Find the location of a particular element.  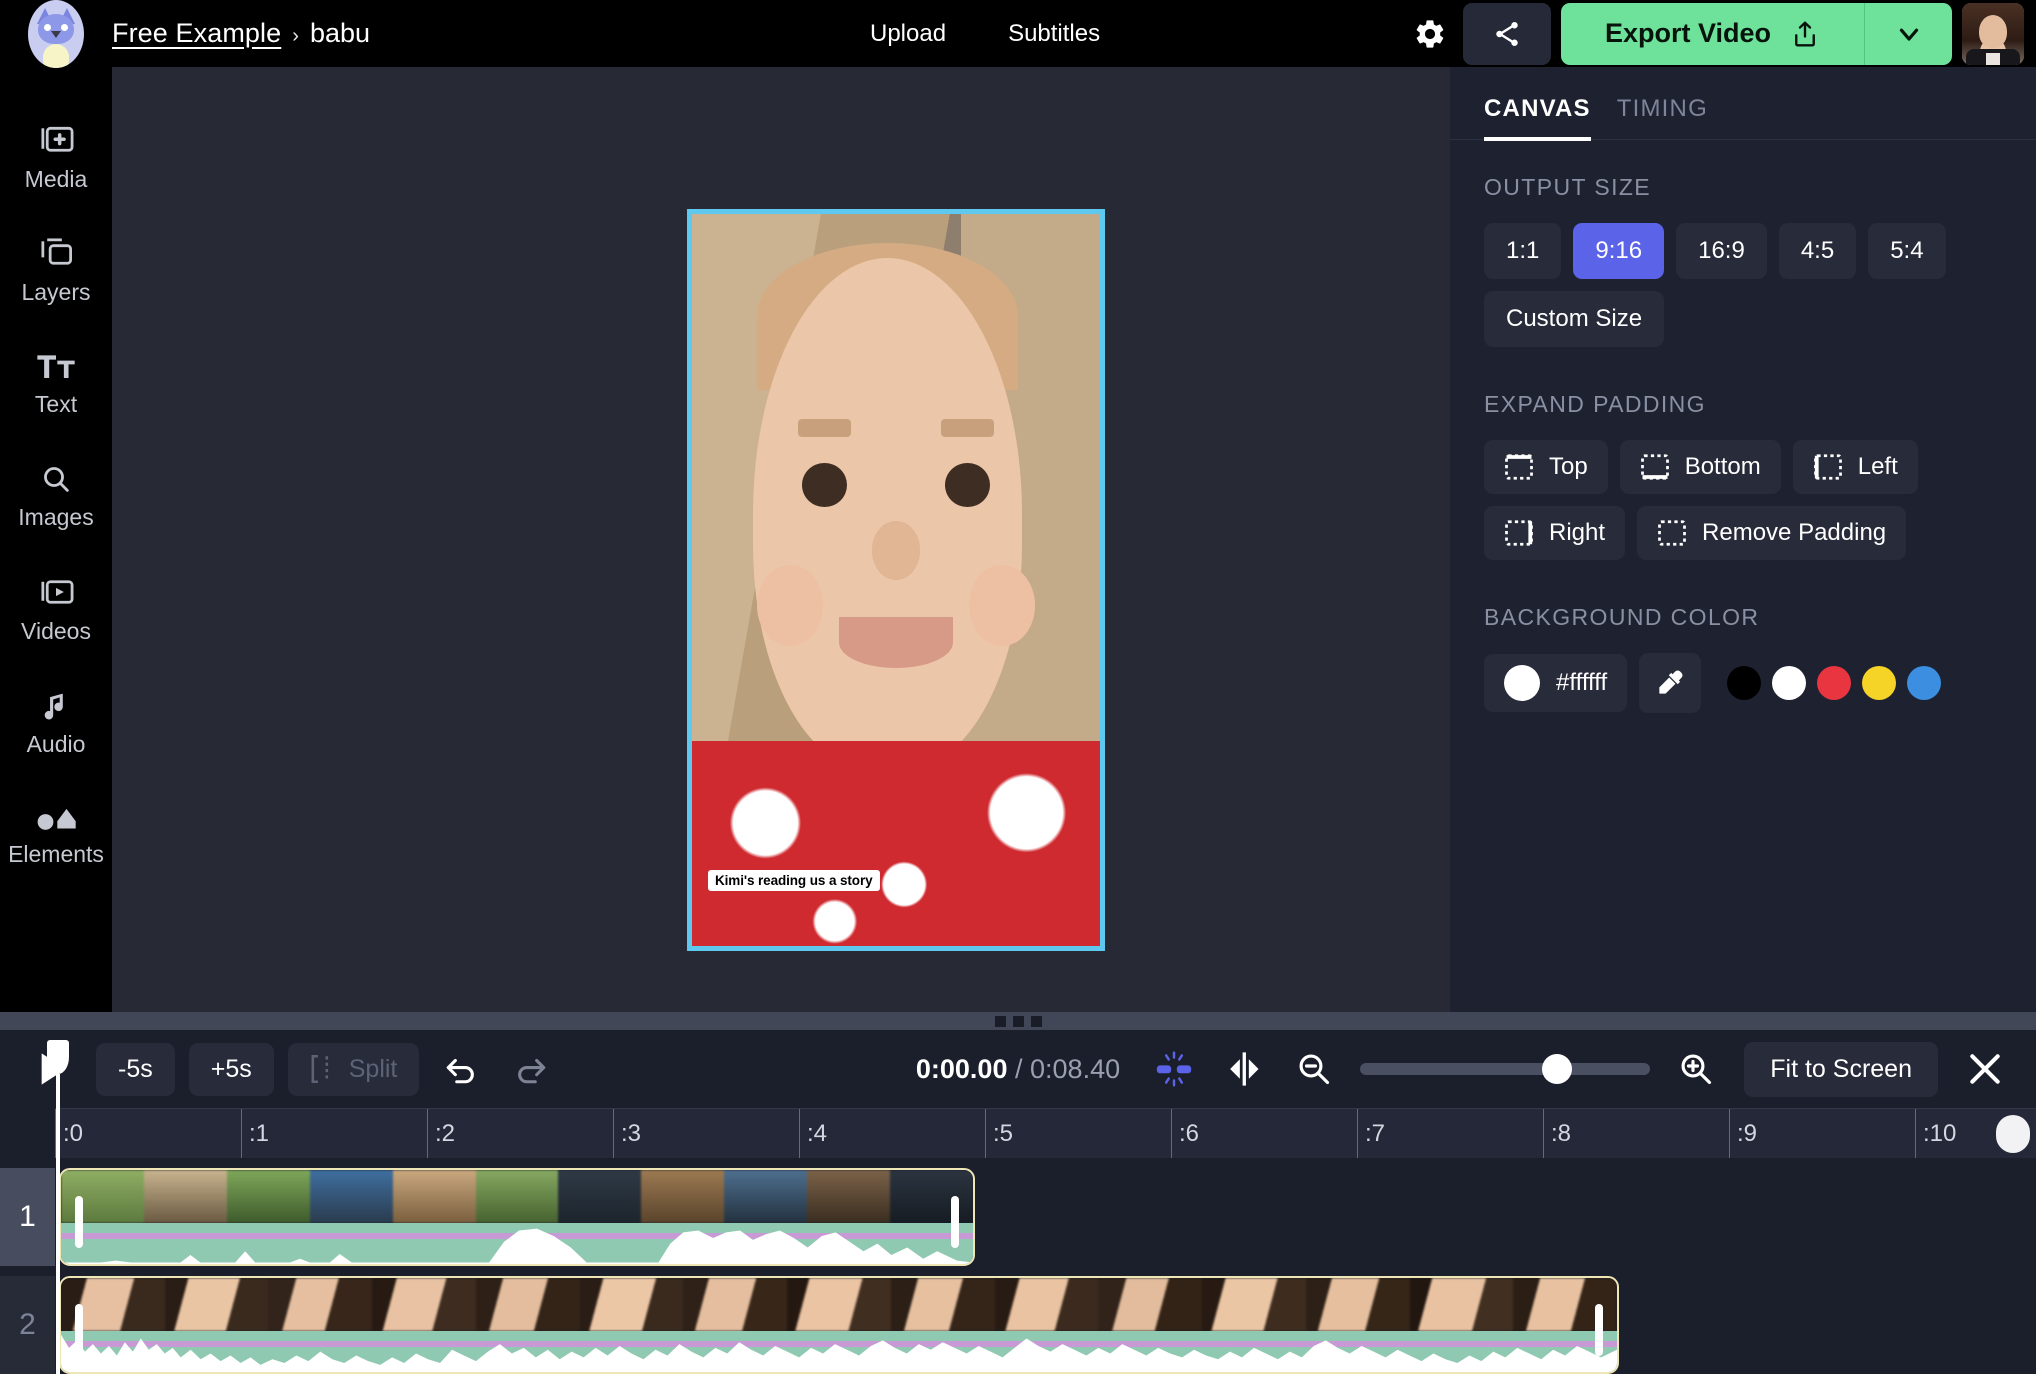

output-size-options: 1:1 9:16 16:9 4:5 5:4 is located at coordinates (1743, 251).